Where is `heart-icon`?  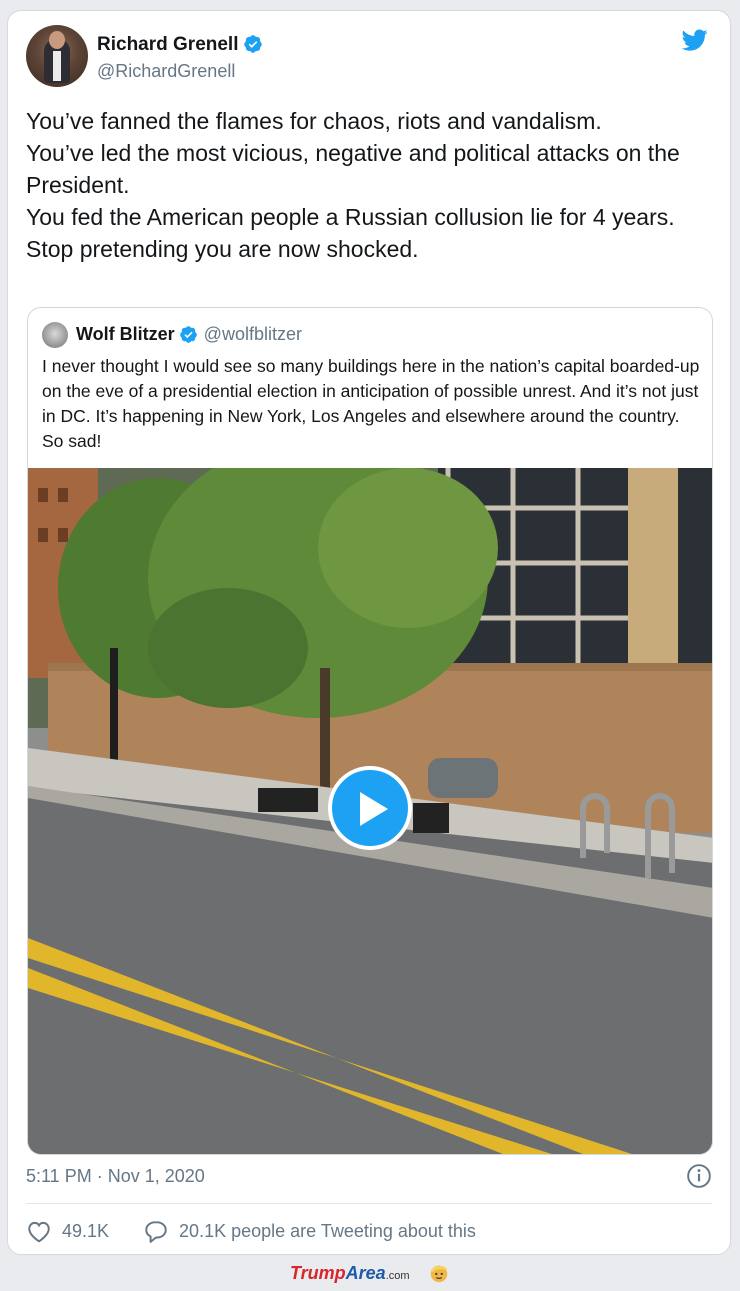 heart-icon is located at coordinates (39, 1232).